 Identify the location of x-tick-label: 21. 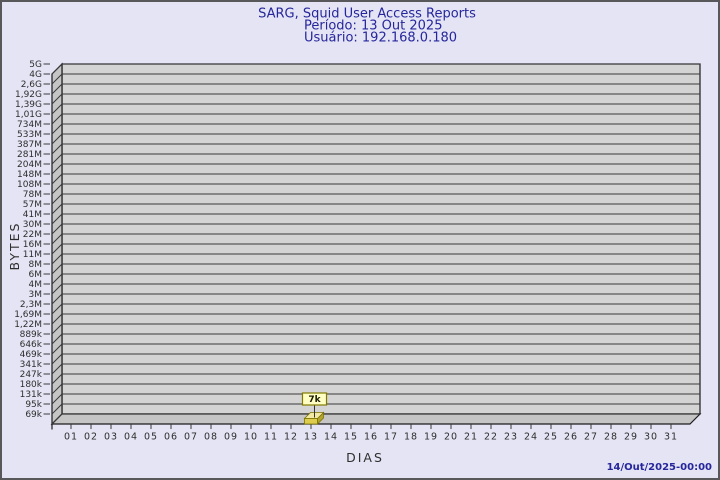
(471, 437).